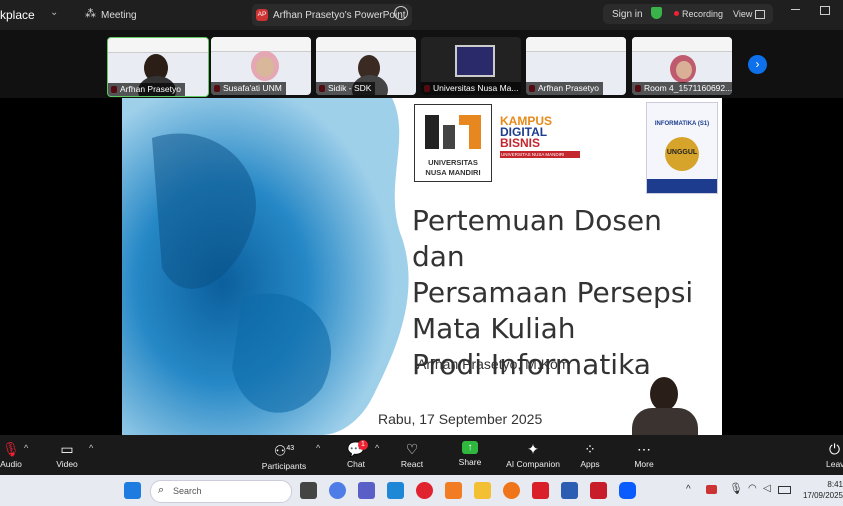  What do you see at coordinates (627, 14) in the screenshot?
I see `sign-in-link: Sign in` at bounding box center [627, 14].